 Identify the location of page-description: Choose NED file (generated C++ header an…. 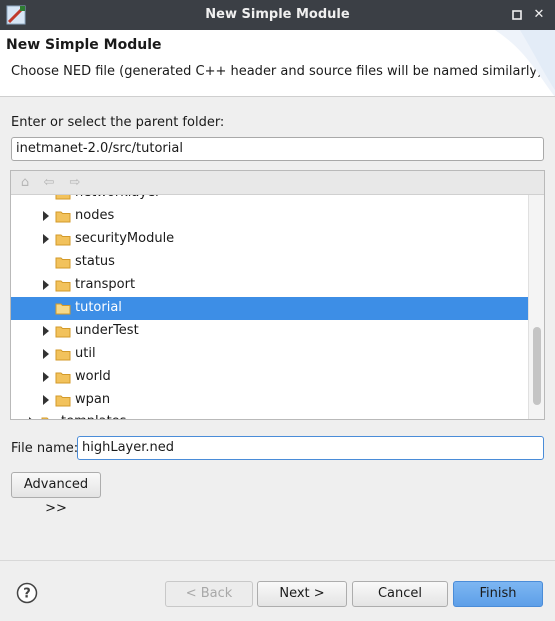
(277, 71).